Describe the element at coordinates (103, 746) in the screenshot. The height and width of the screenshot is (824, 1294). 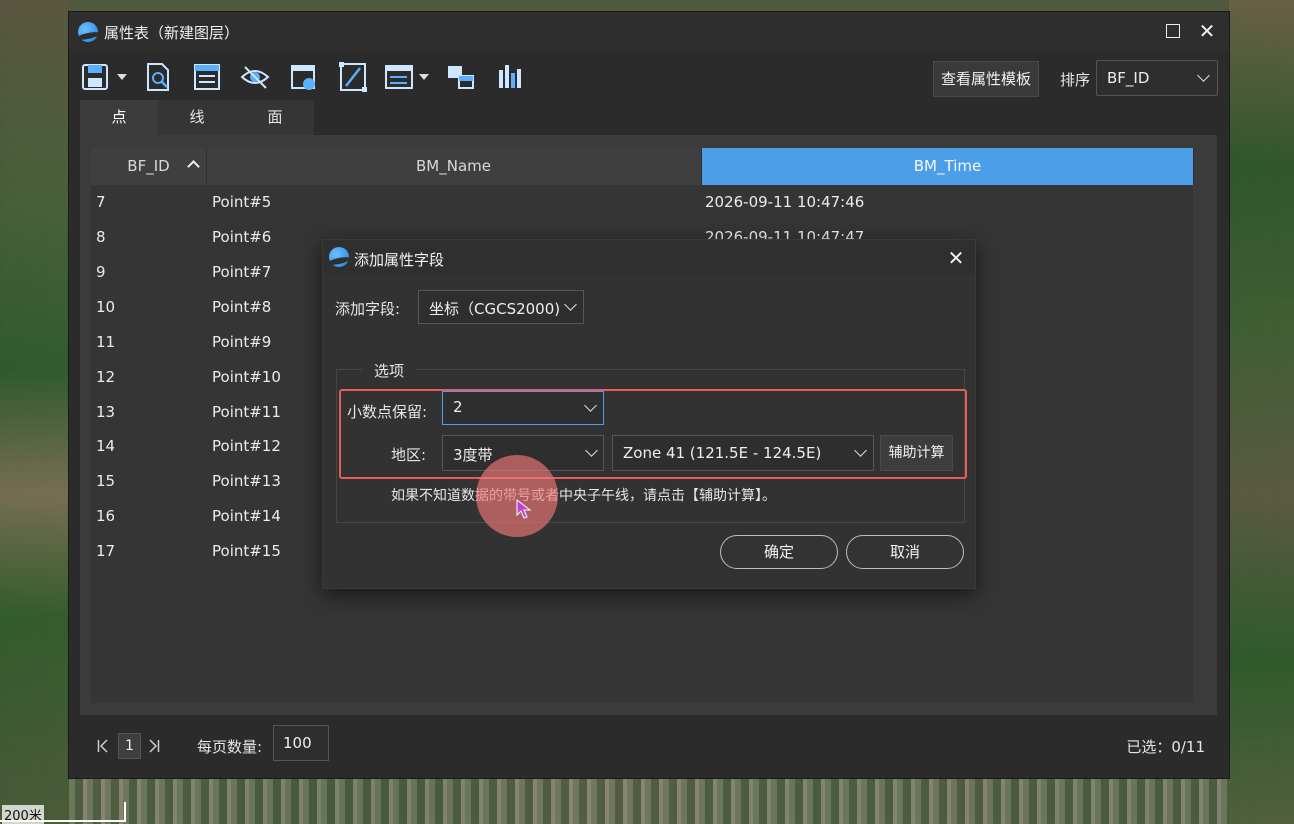
I see `first-page-icon` at that location.